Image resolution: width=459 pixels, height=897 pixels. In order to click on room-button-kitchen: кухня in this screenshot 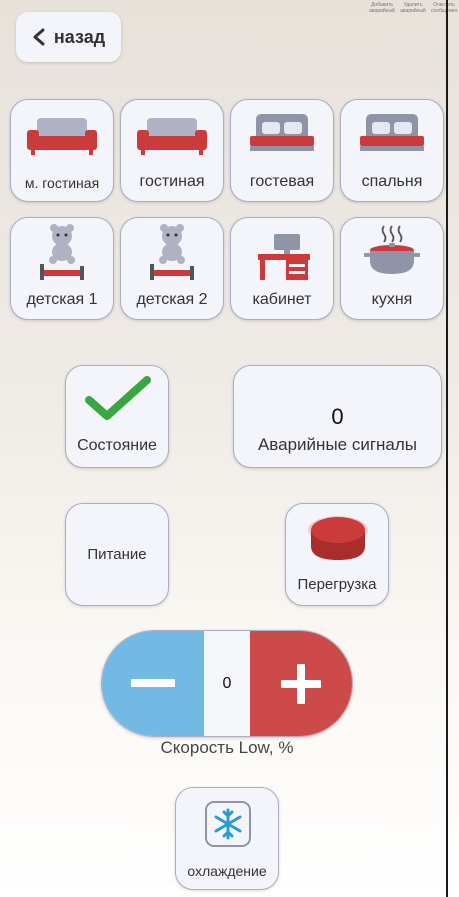, I will do `click(392, 268)`.